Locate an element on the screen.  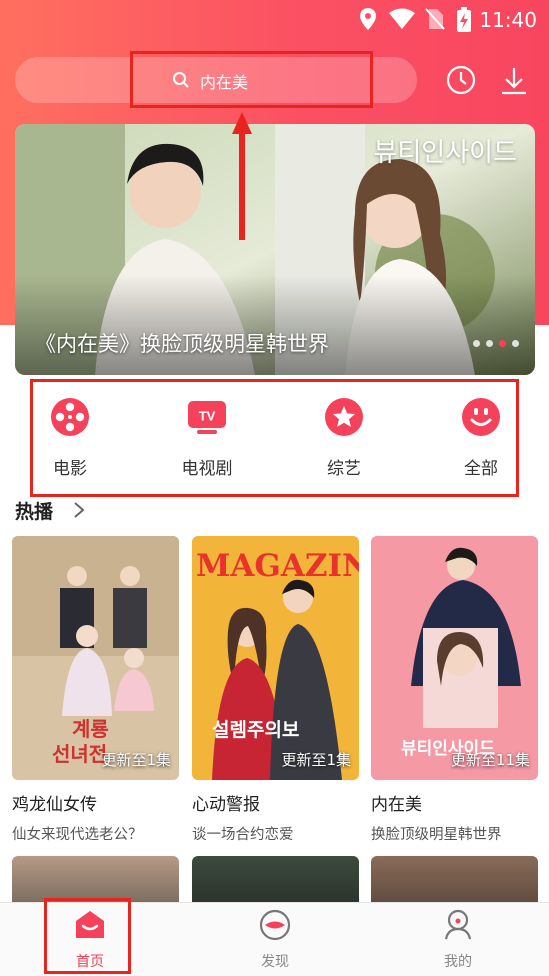
svg-text: TV is located at coordinates (207, 416).